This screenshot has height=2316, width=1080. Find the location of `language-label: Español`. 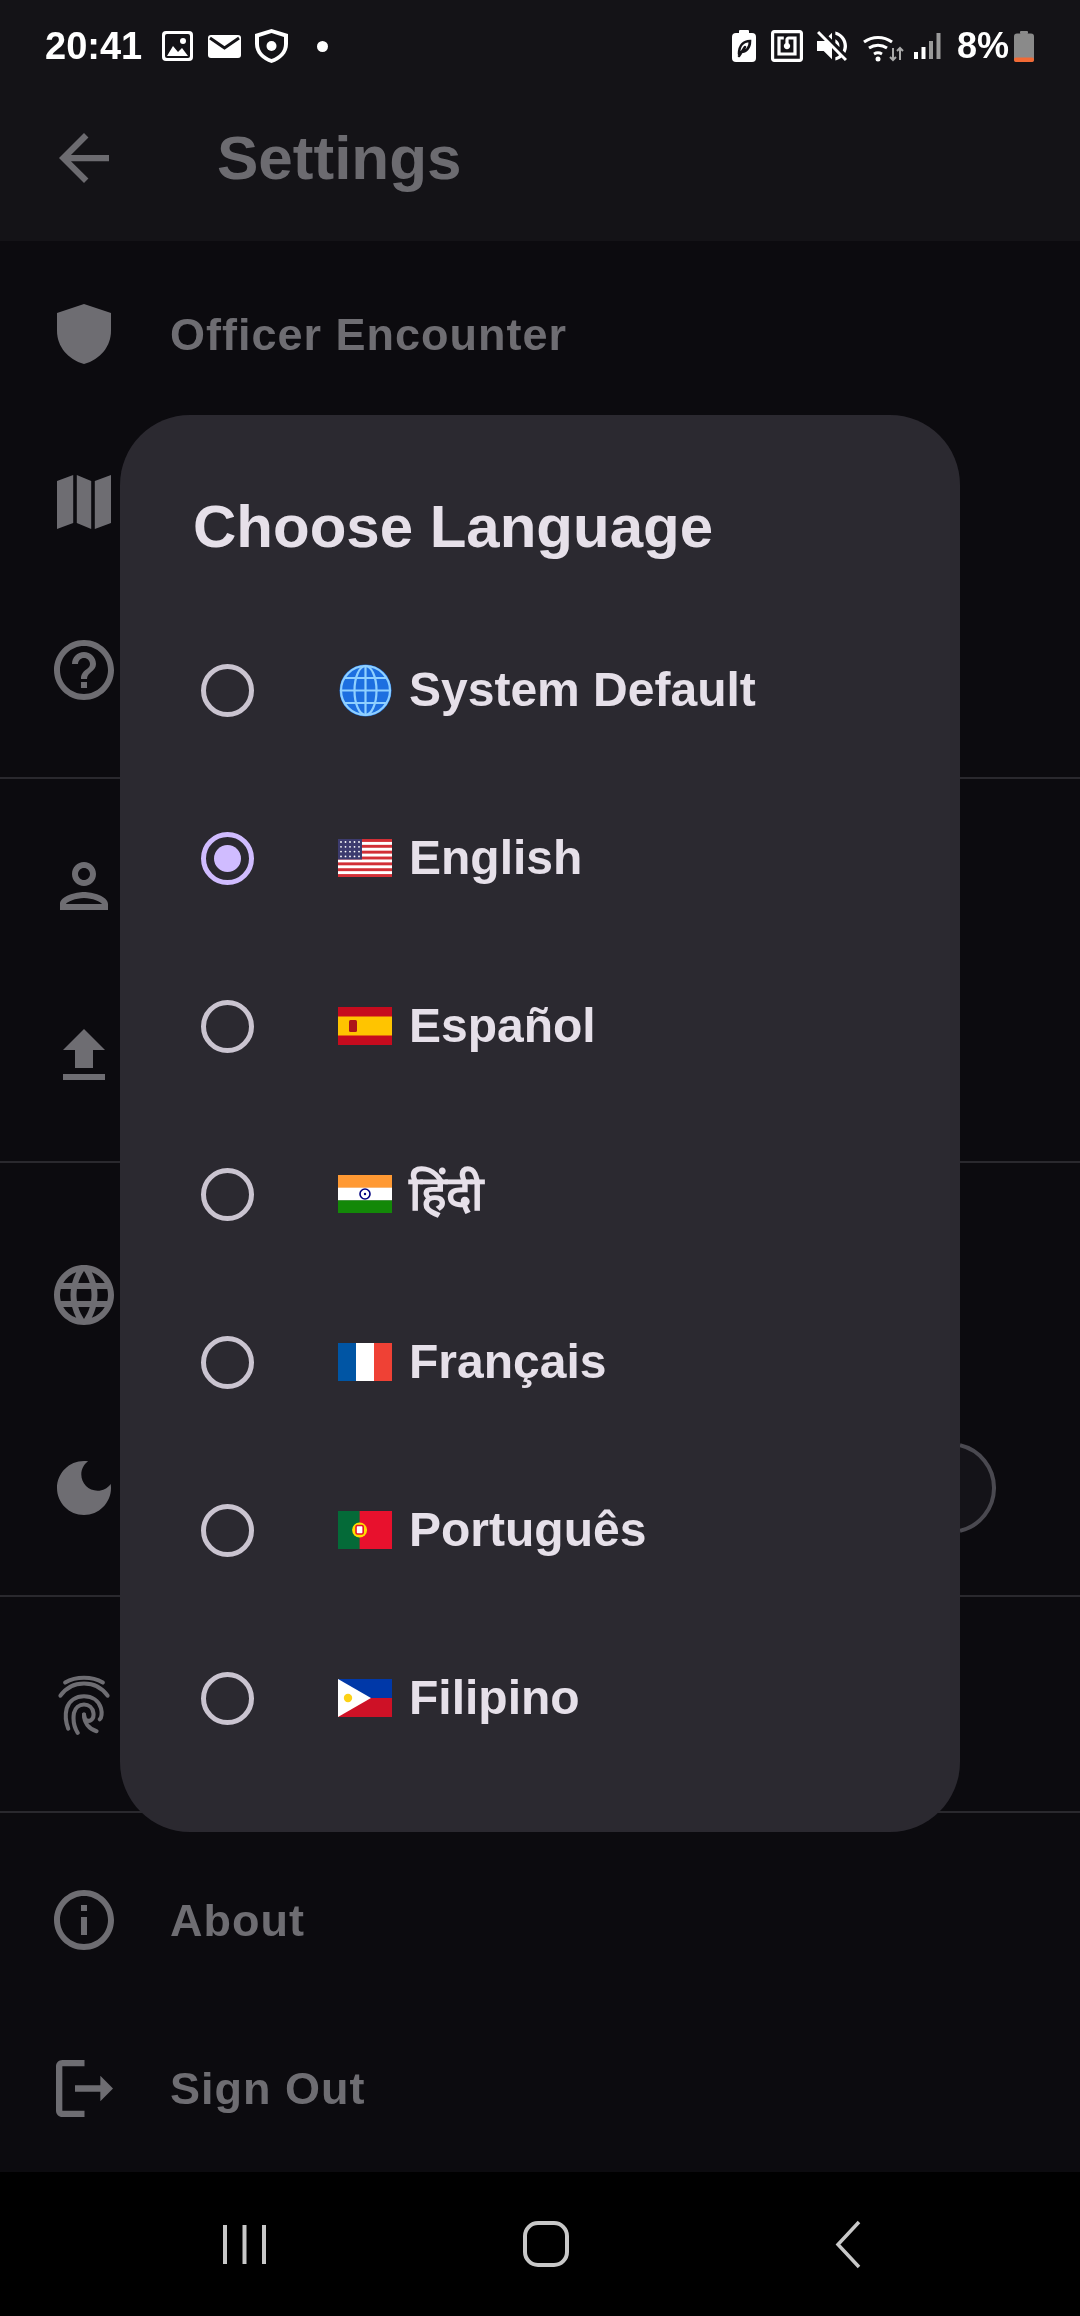

language-label: Español is located at coordinates (502, 1026).